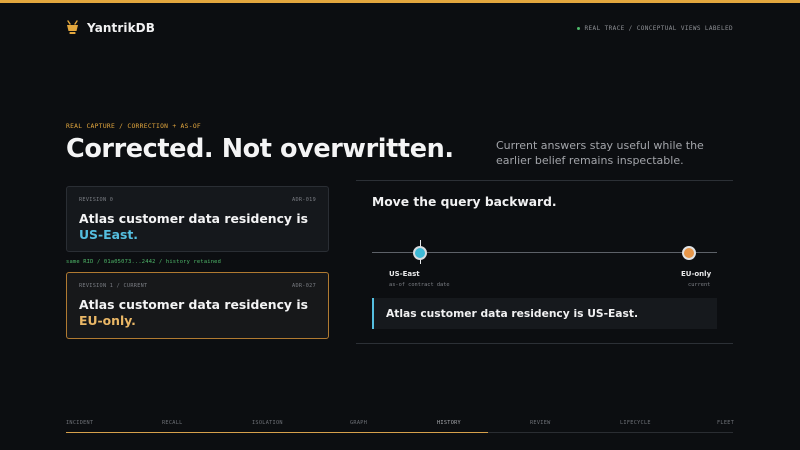  Describe the element at coordinates (304, 200) in the screenshot. I see `adr-id: ADR-019` at that location.